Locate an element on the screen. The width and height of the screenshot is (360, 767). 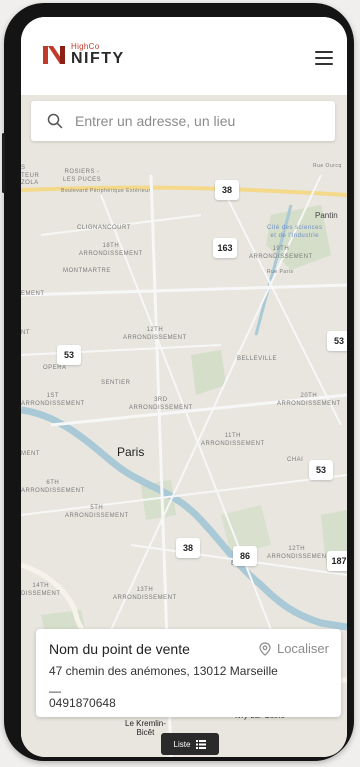
localiser-label: Localiser is located at coordinates (302, 648).